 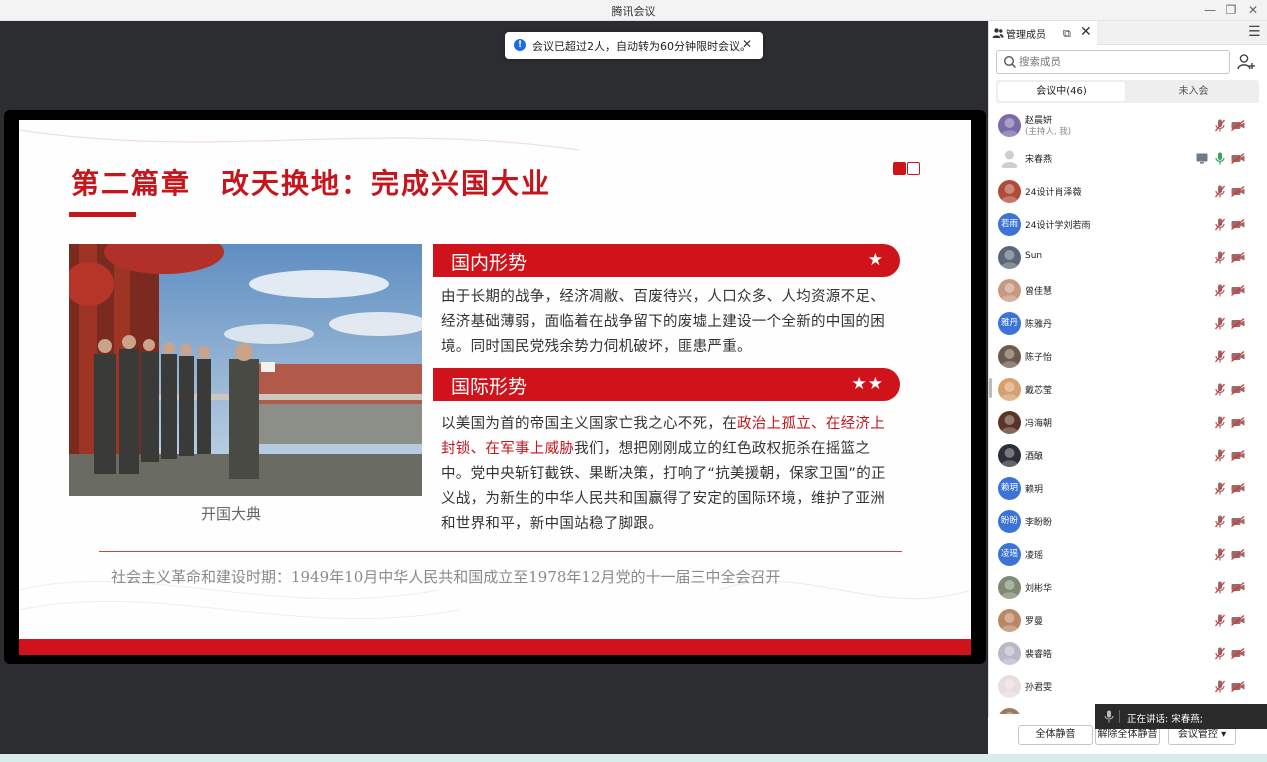 I want to click on international-text-part1: 以美国为首的帝国主义国家亡我之心不死，在, so click(x=589, y=424).